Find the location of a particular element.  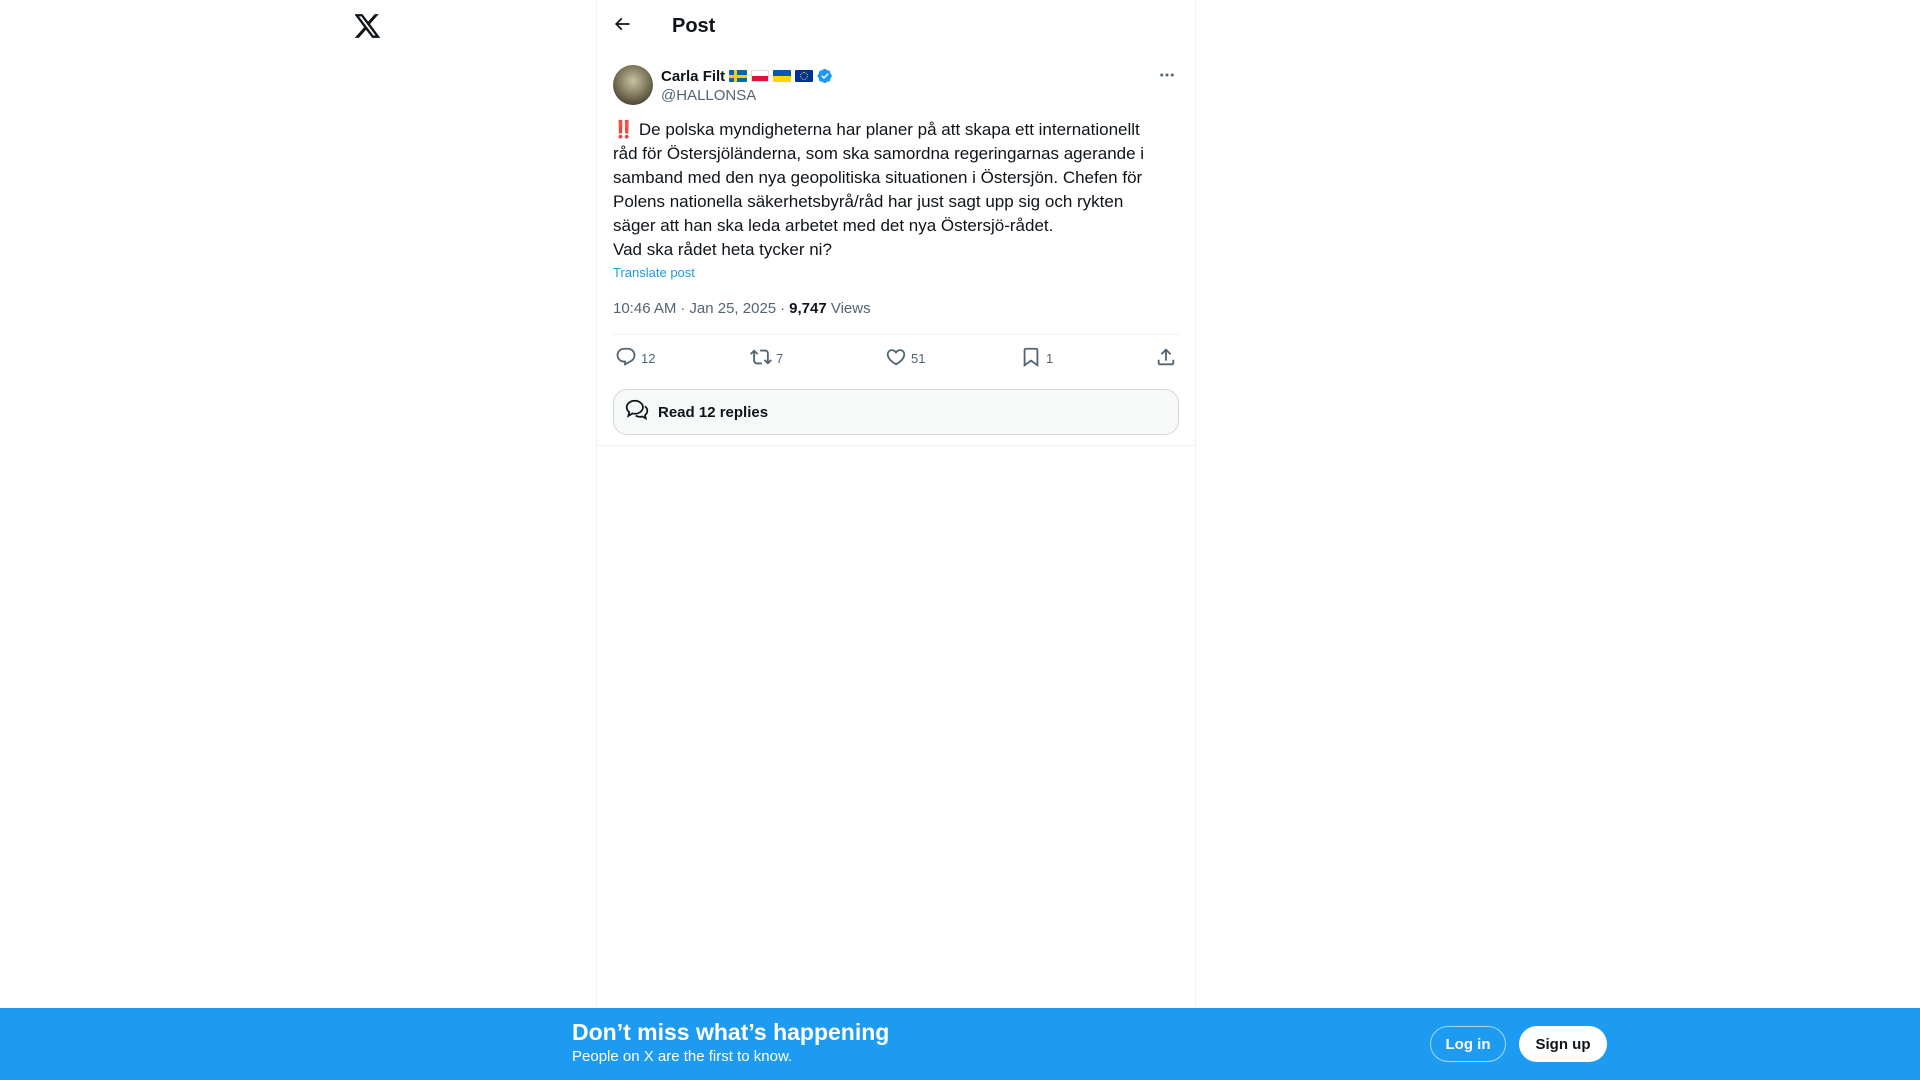

more-icon is located at coordinates (1167, 77).